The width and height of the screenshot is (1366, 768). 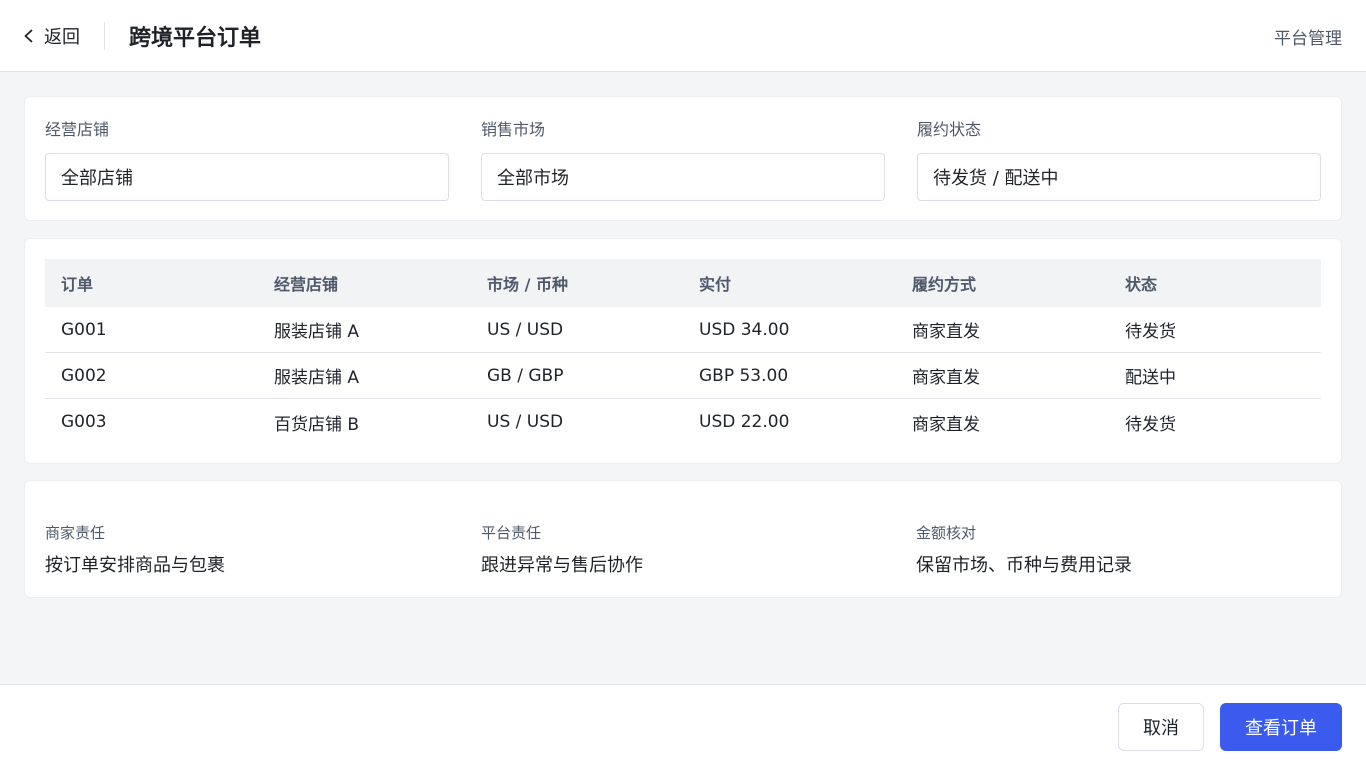 I want to click on cell-market-currency: GB / GBP, so click(x=525, y=375).